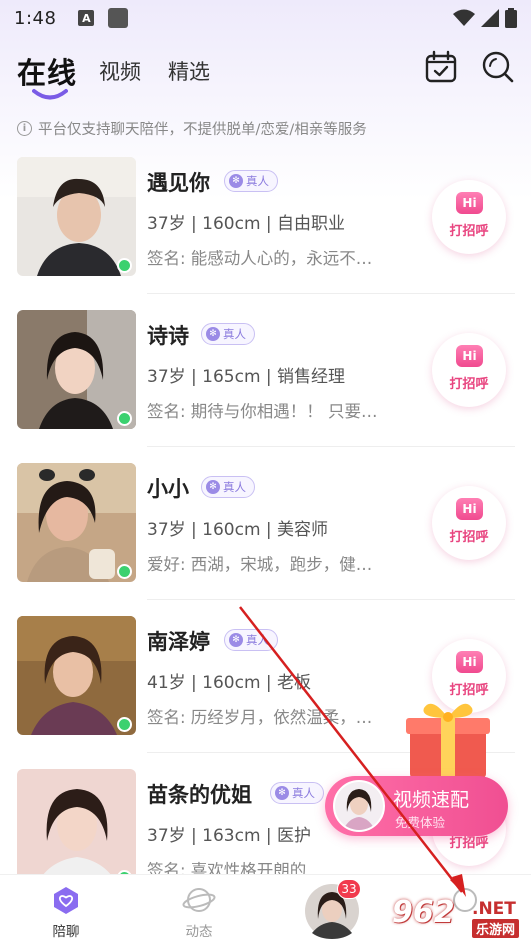 Image resolution: width=531 pixels, height=945 pixels. What do you see at coordinates (423, 912) in the screenshot?
I see `watermark-brand: 962` at bounding box center [423, 912].